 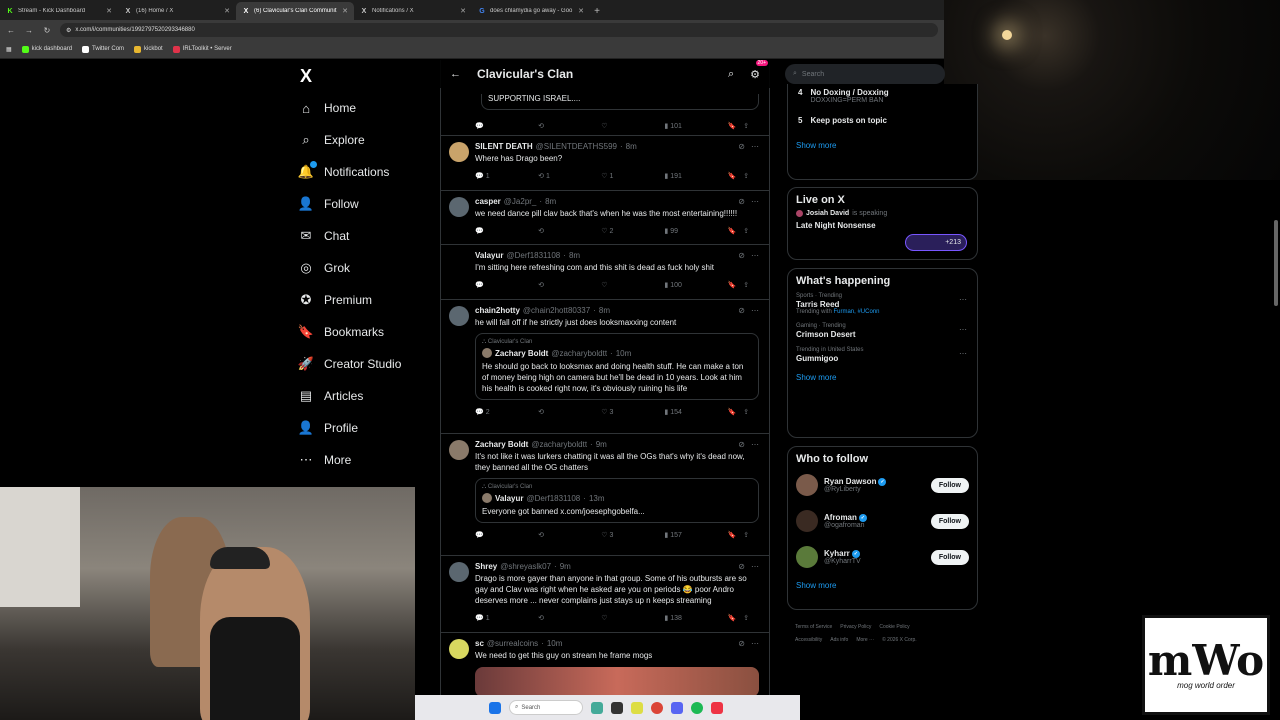 What do you see at coordinates (331, 140) in the screenshot?
I see `nav-item-explore: ⌕ Explore` at bounding box center [331, 140].